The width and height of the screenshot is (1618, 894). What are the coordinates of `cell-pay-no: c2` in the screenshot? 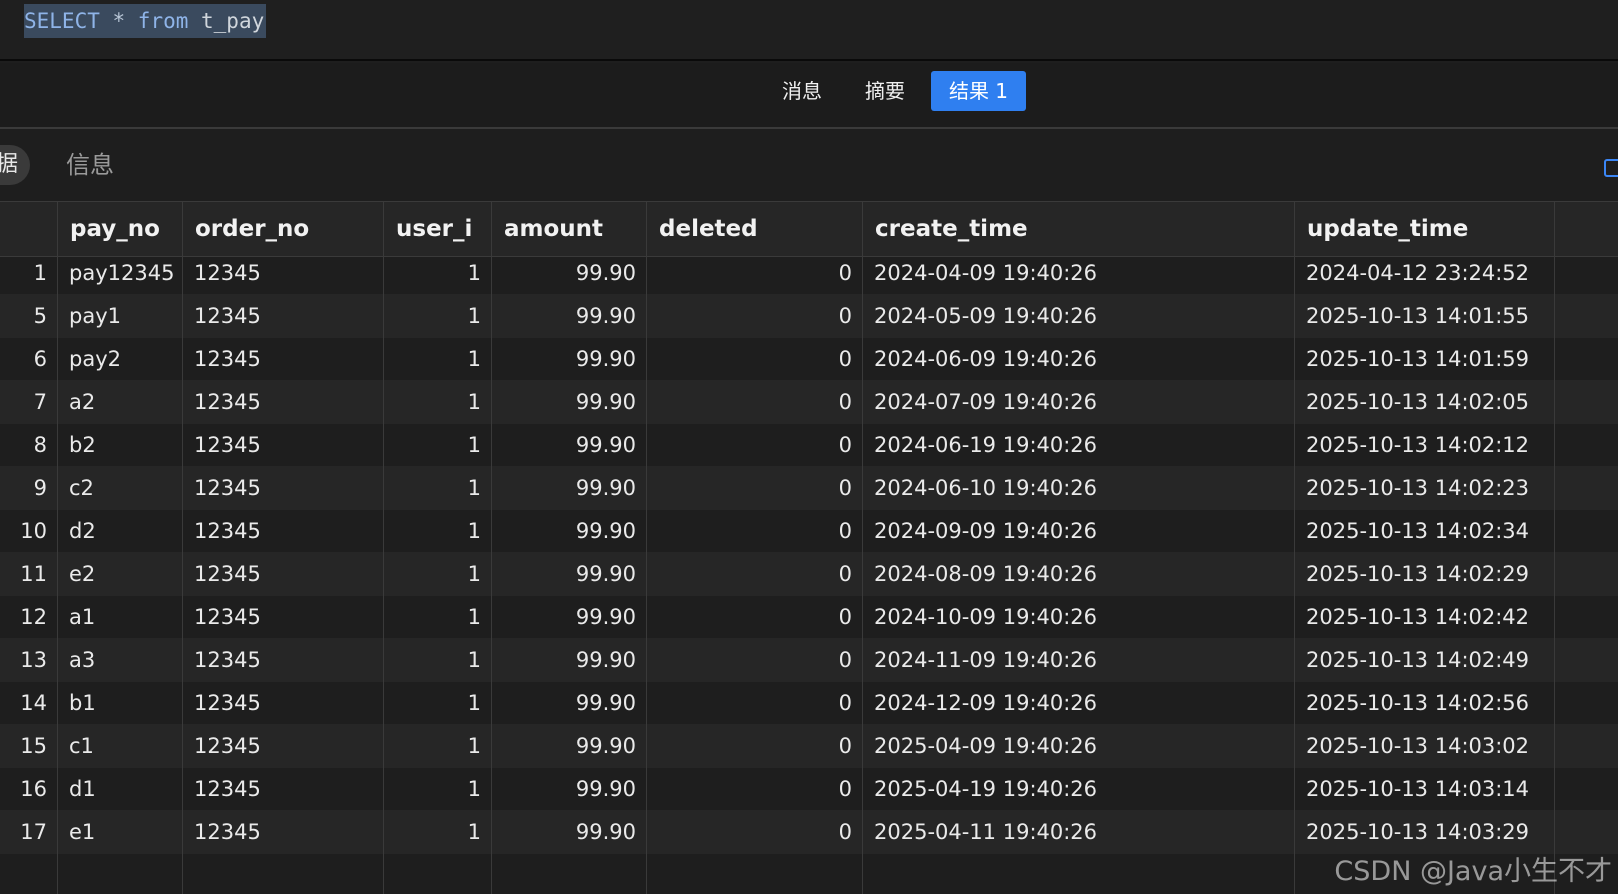 It's located at (119, 488).